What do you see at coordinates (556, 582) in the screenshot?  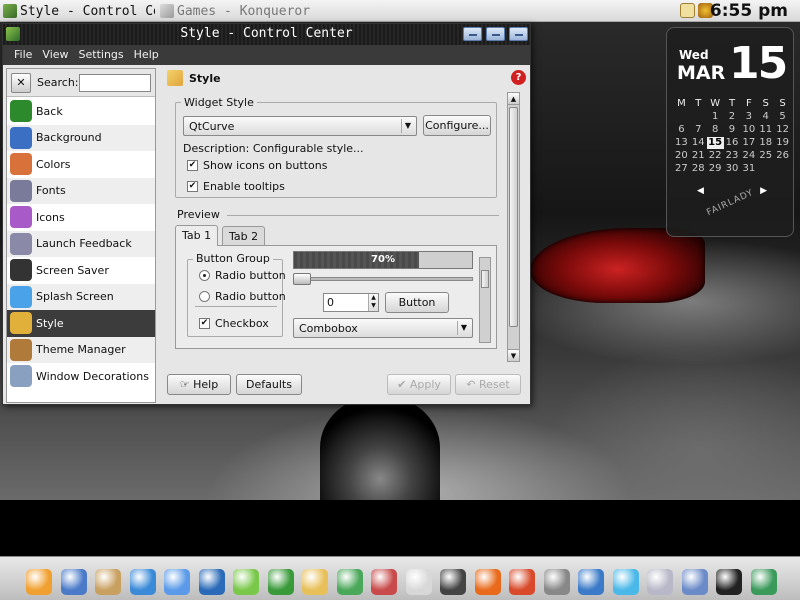 I see `gimp-icon` at bounding box center [556, 582].